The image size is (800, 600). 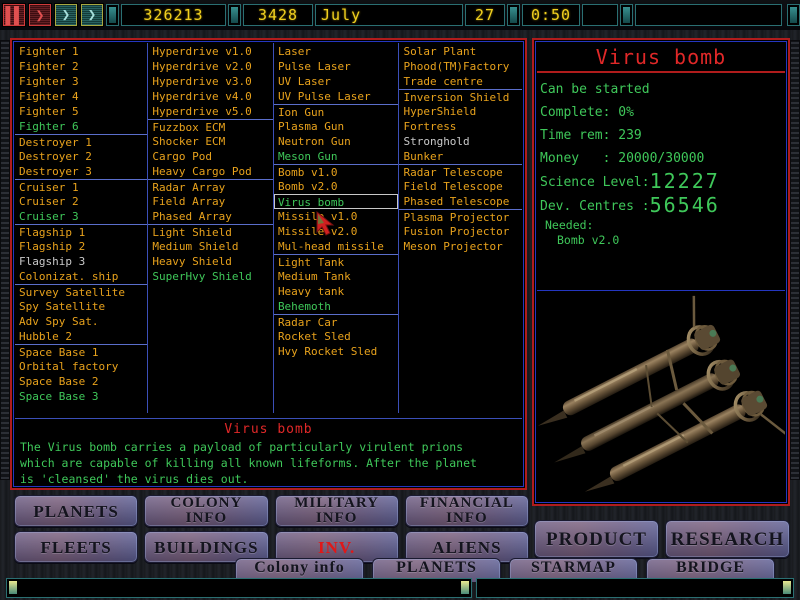 I want to click on inventory-item: Hyperdrive v2.0, so click(x=210, y=66).